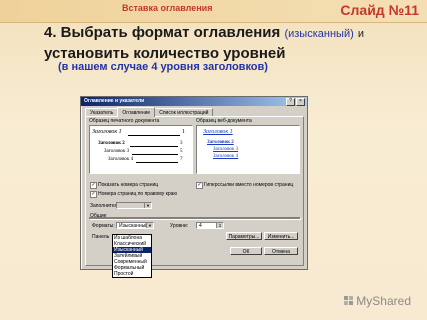 The height and width of the screenshot is (320, 427). What do you see at coordinates (300, 102) in the screenshot?
I see `close-button: ×` at bounding box center [300, 102].